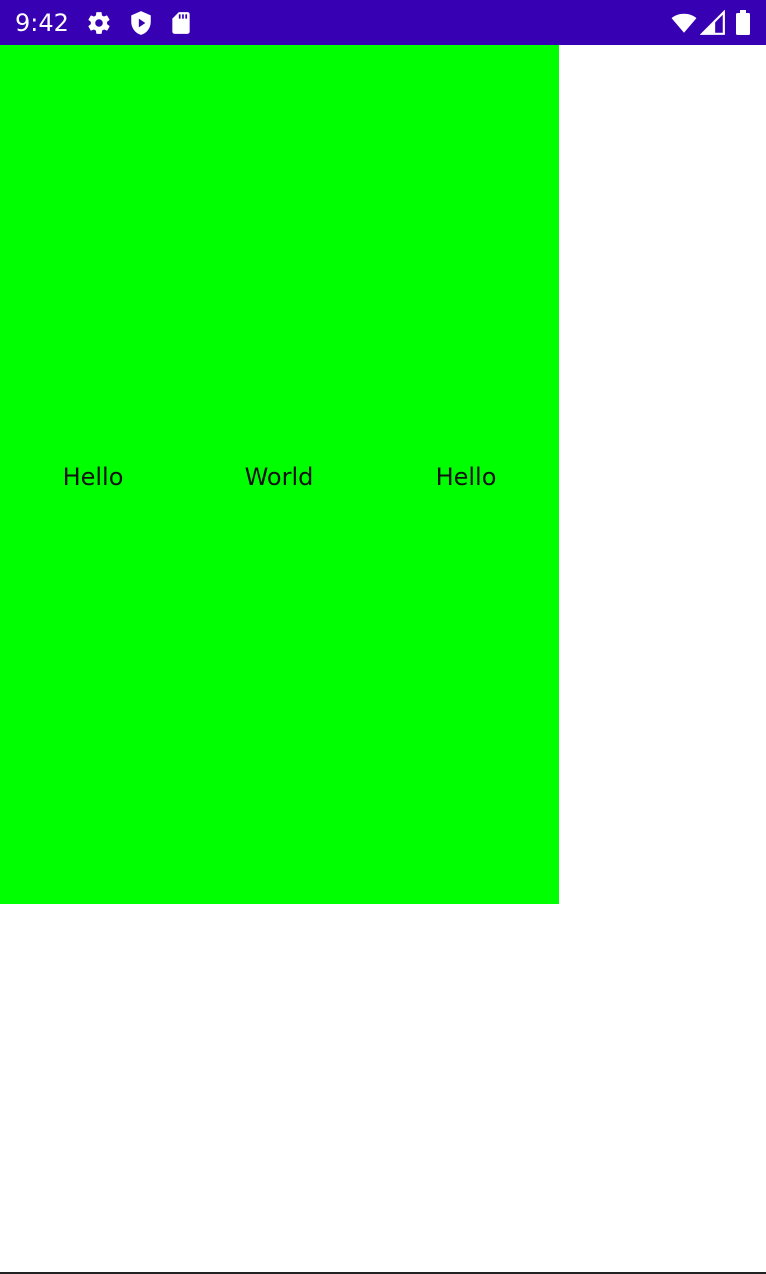 The image size is (766, 1274). Describe the element at coordinates (42, 23) in the screenshot. I see `status-time: 9:42` at that location.